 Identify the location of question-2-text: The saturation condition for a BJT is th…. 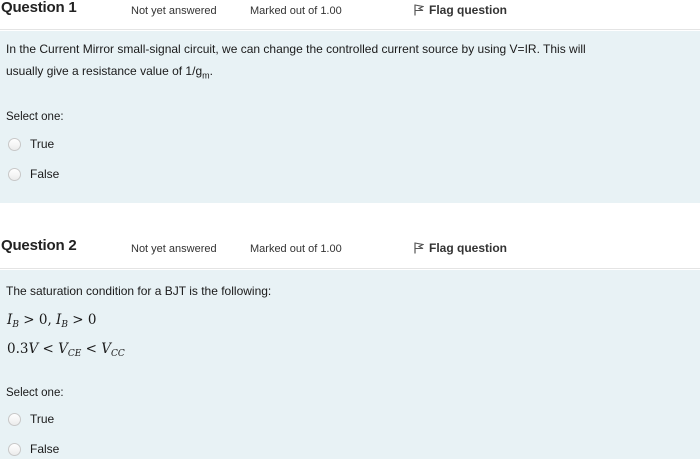
(139, 291).